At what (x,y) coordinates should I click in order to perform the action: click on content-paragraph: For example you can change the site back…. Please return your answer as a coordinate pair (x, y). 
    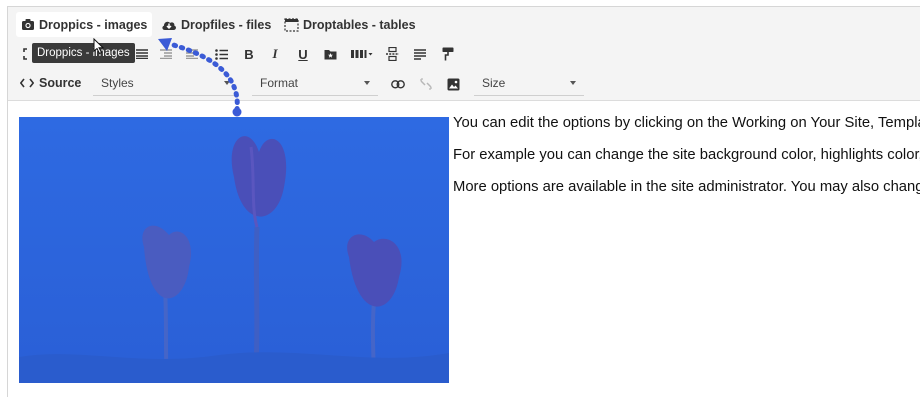
    Looking at the image, I should click on (686, 155).